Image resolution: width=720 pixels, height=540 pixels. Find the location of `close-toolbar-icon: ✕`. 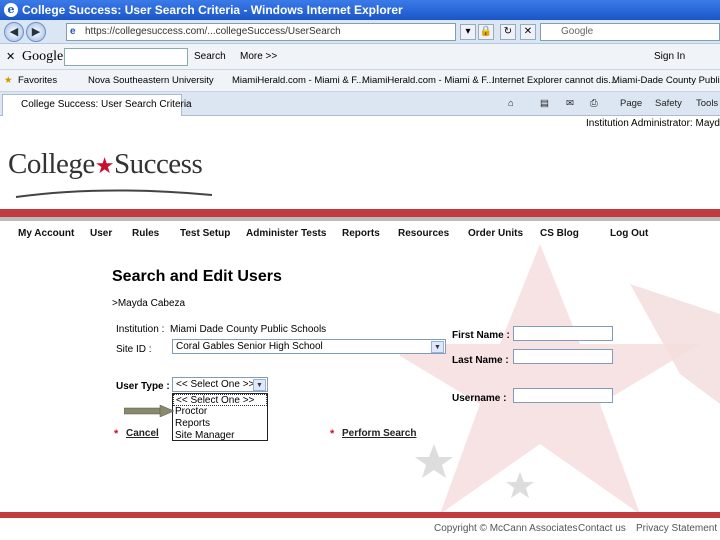

close-toolbar-icon: ✕ is located at coordinates (10, 56).